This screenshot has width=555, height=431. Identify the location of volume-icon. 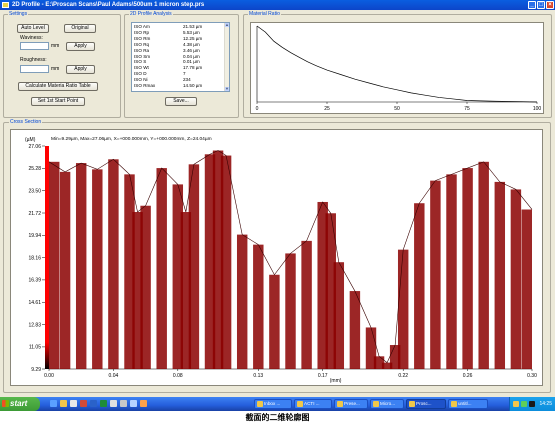
(532, 404).